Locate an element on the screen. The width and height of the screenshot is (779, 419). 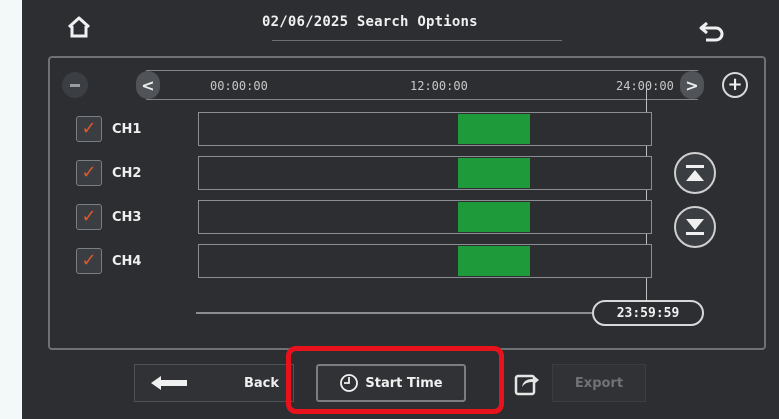
home-button is located at coordinates (79, 27).